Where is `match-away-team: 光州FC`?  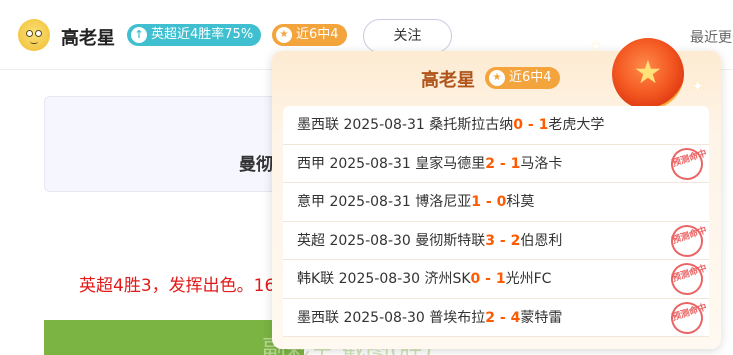 match-away-team: 光州FC is located at coordinates (528, 279).